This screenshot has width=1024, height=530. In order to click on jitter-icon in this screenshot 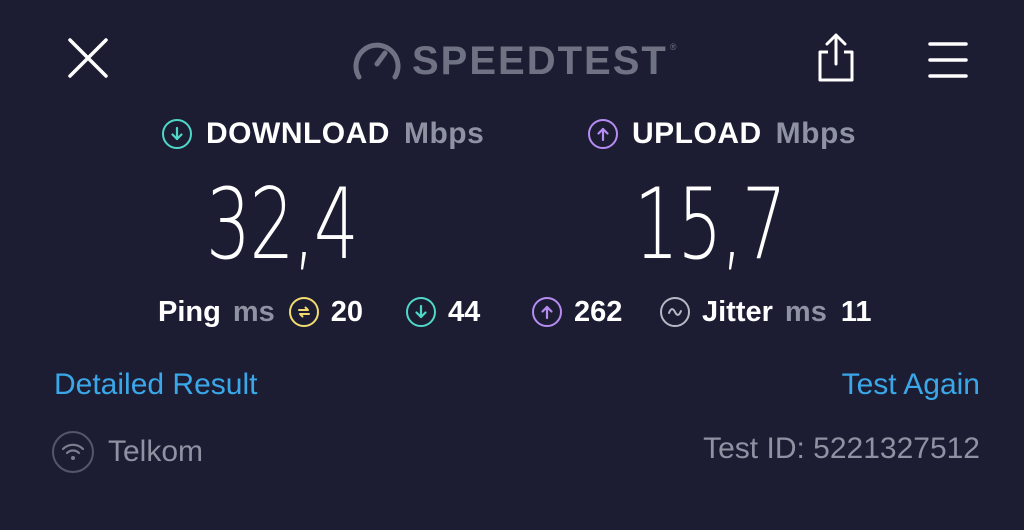, I will do `click(675, 312)`.